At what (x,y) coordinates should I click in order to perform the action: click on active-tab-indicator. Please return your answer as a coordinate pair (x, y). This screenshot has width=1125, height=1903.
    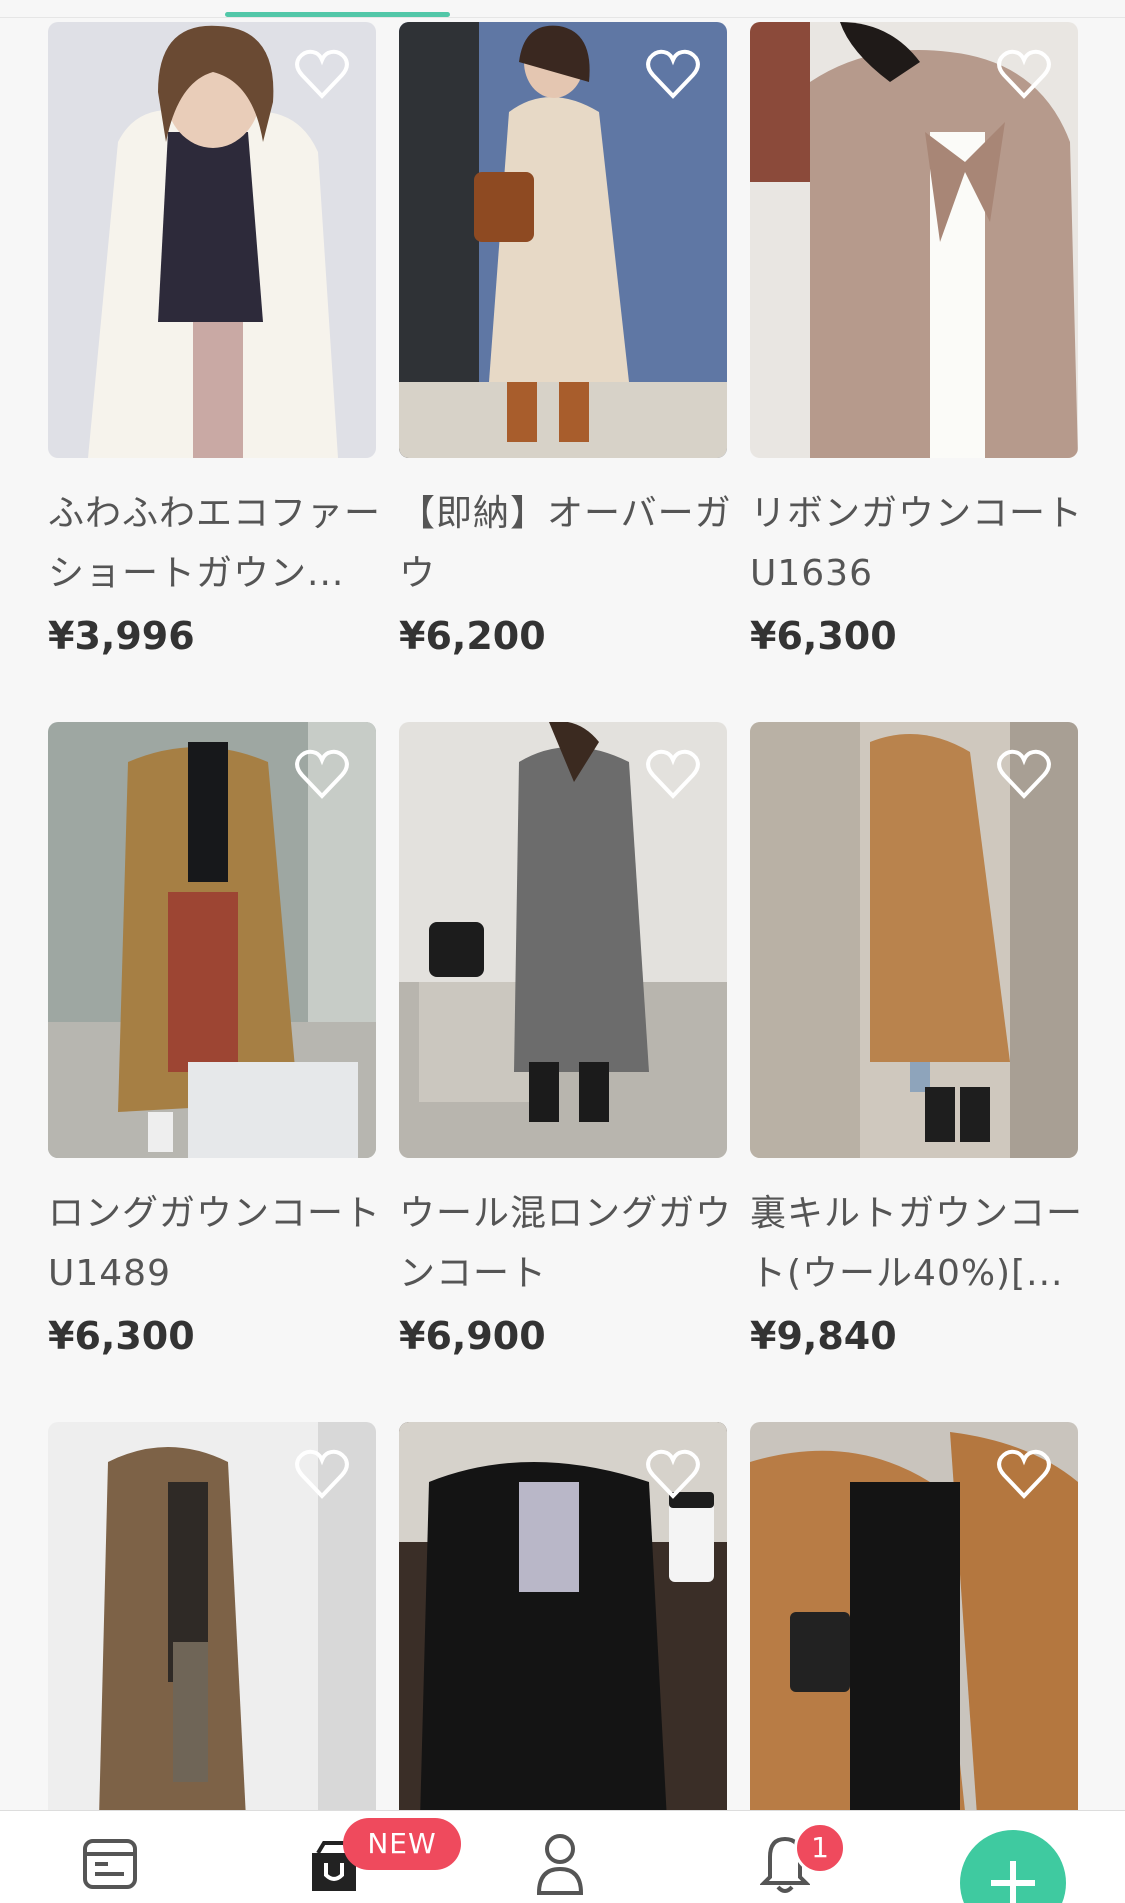
    Looking at the image, I should click on (337, 14).